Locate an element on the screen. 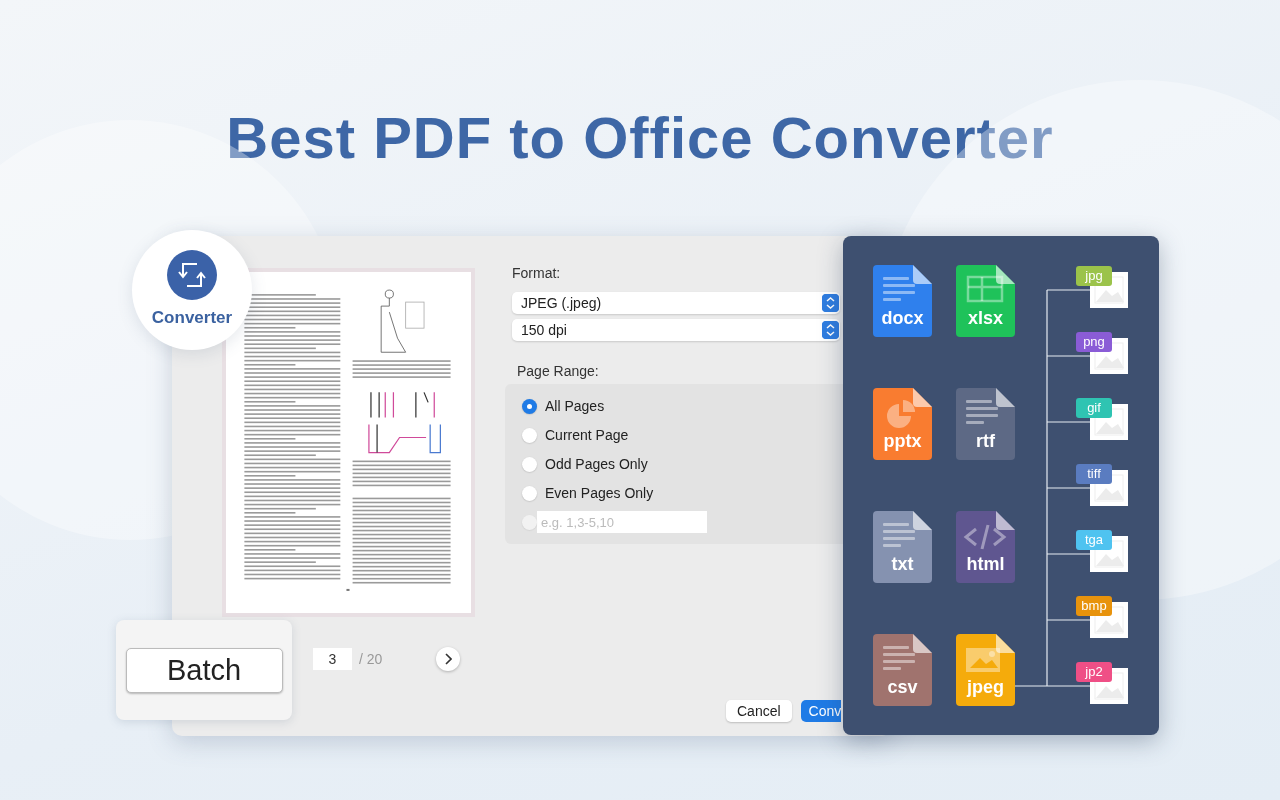 This screenshot has width=1280, height=800. page-number-field: 3 is located at coordinates (332, 659).